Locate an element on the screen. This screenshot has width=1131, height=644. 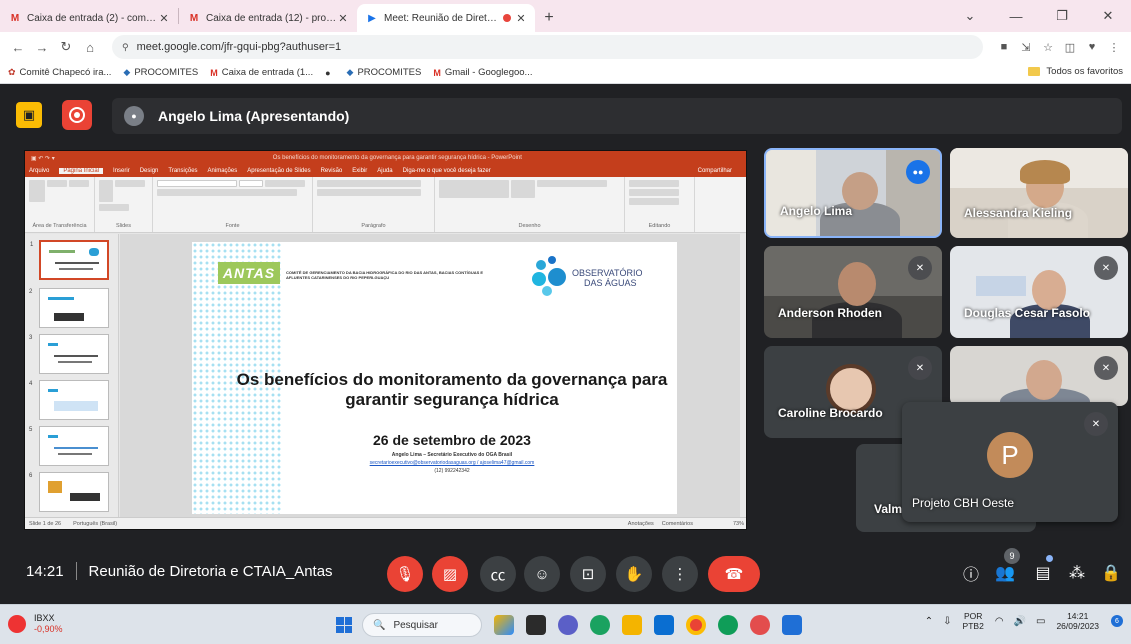
widgets-app-icon is located at coordinates (504, 625).